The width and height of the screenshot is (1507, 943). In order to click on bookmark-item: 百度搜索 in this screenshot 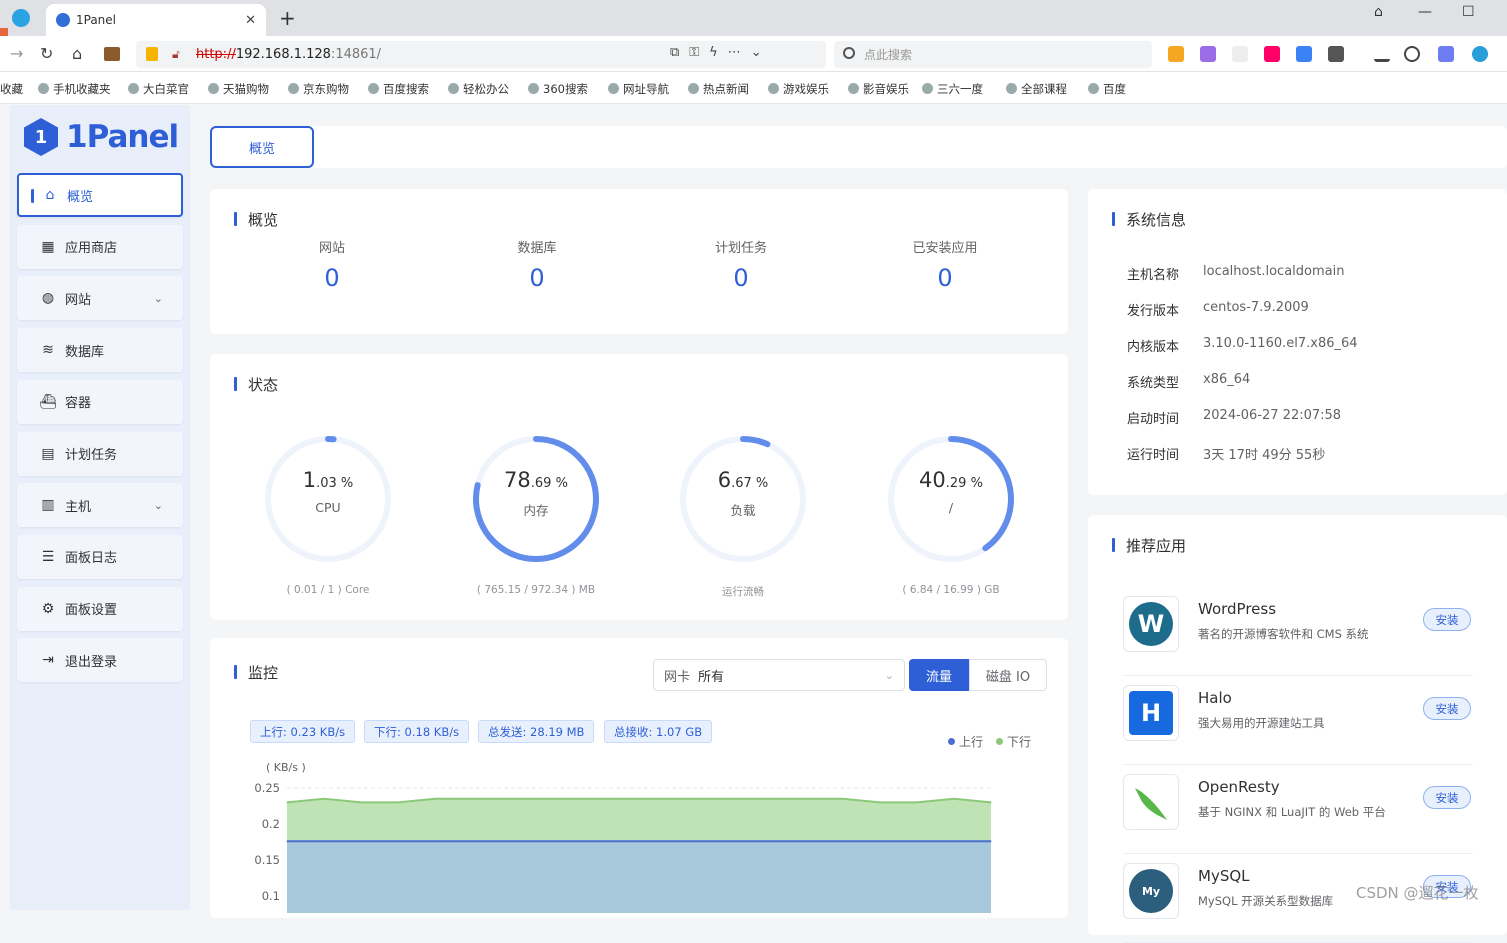, I will do `click(398, 89)`.